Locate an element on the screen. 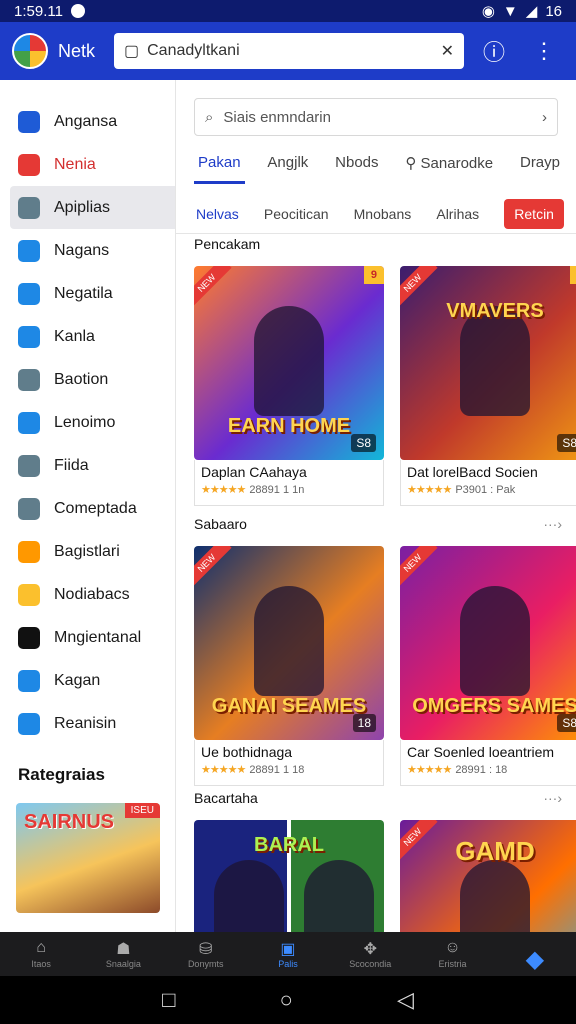 Image resolution: width=576 pixels, height=1024 pixels. tab-3-label: Sanarodke is located at coordinates (457, 163).